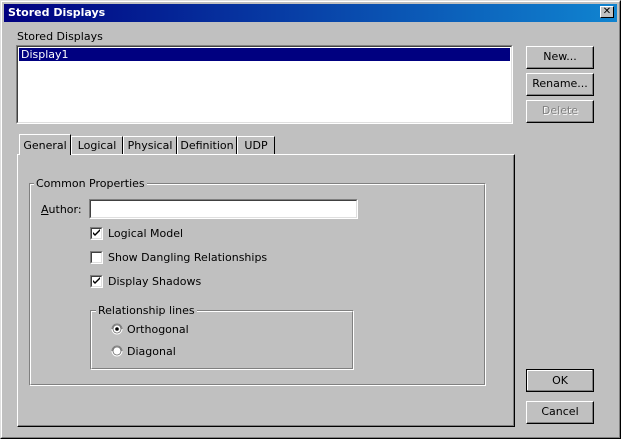 The width and height of the screenshot is (621, 439). Describe the element at coordinates (223, 209) in the screenshot. I see `author-field` at that location.